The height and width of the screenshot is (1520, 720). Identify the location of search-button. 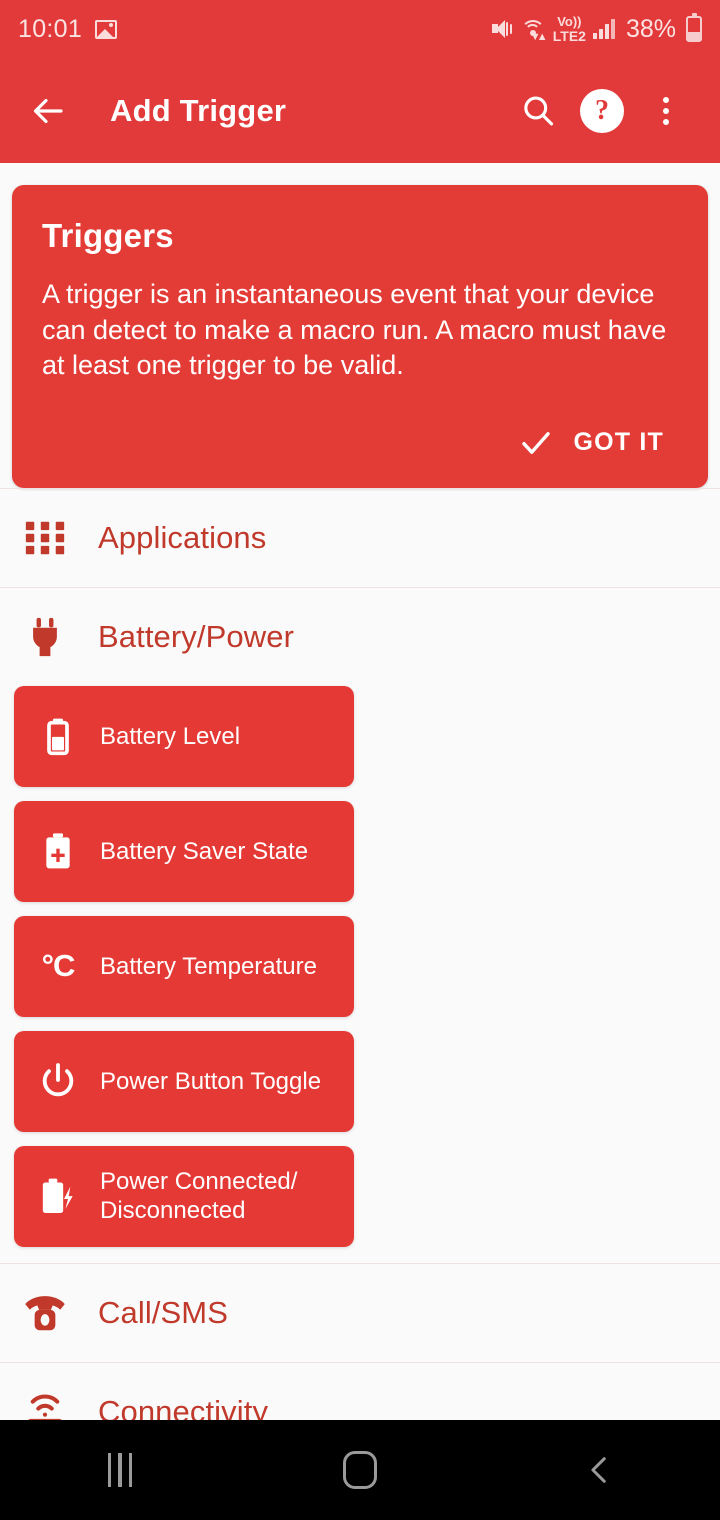
(538, 111).